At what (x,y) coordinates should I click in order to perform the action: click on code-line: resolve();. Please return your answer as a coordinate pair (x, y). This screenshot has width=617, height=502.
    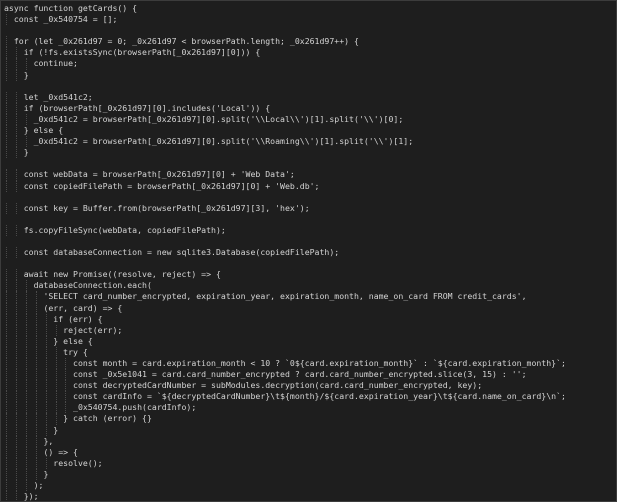
    Looking at the image, I should click on (310, 463).